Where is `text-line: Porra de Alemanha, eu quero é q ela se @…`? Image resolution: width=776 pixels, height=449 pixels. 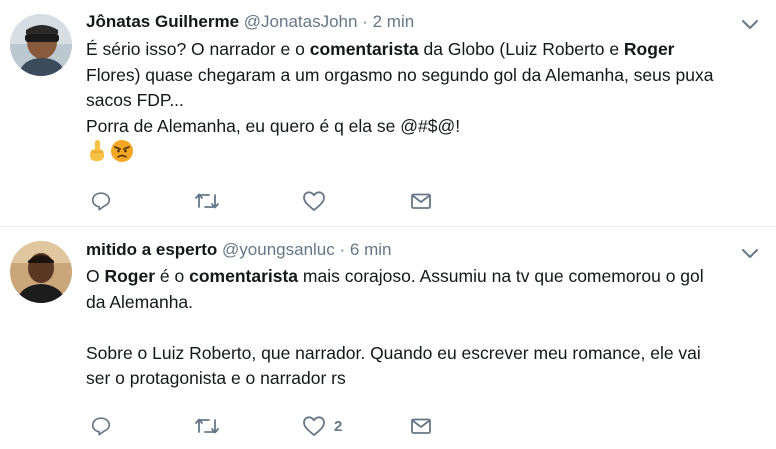 text-line: Porra de Alemanha, eu quero é q ela se @… is located at coordinates (426, 127).